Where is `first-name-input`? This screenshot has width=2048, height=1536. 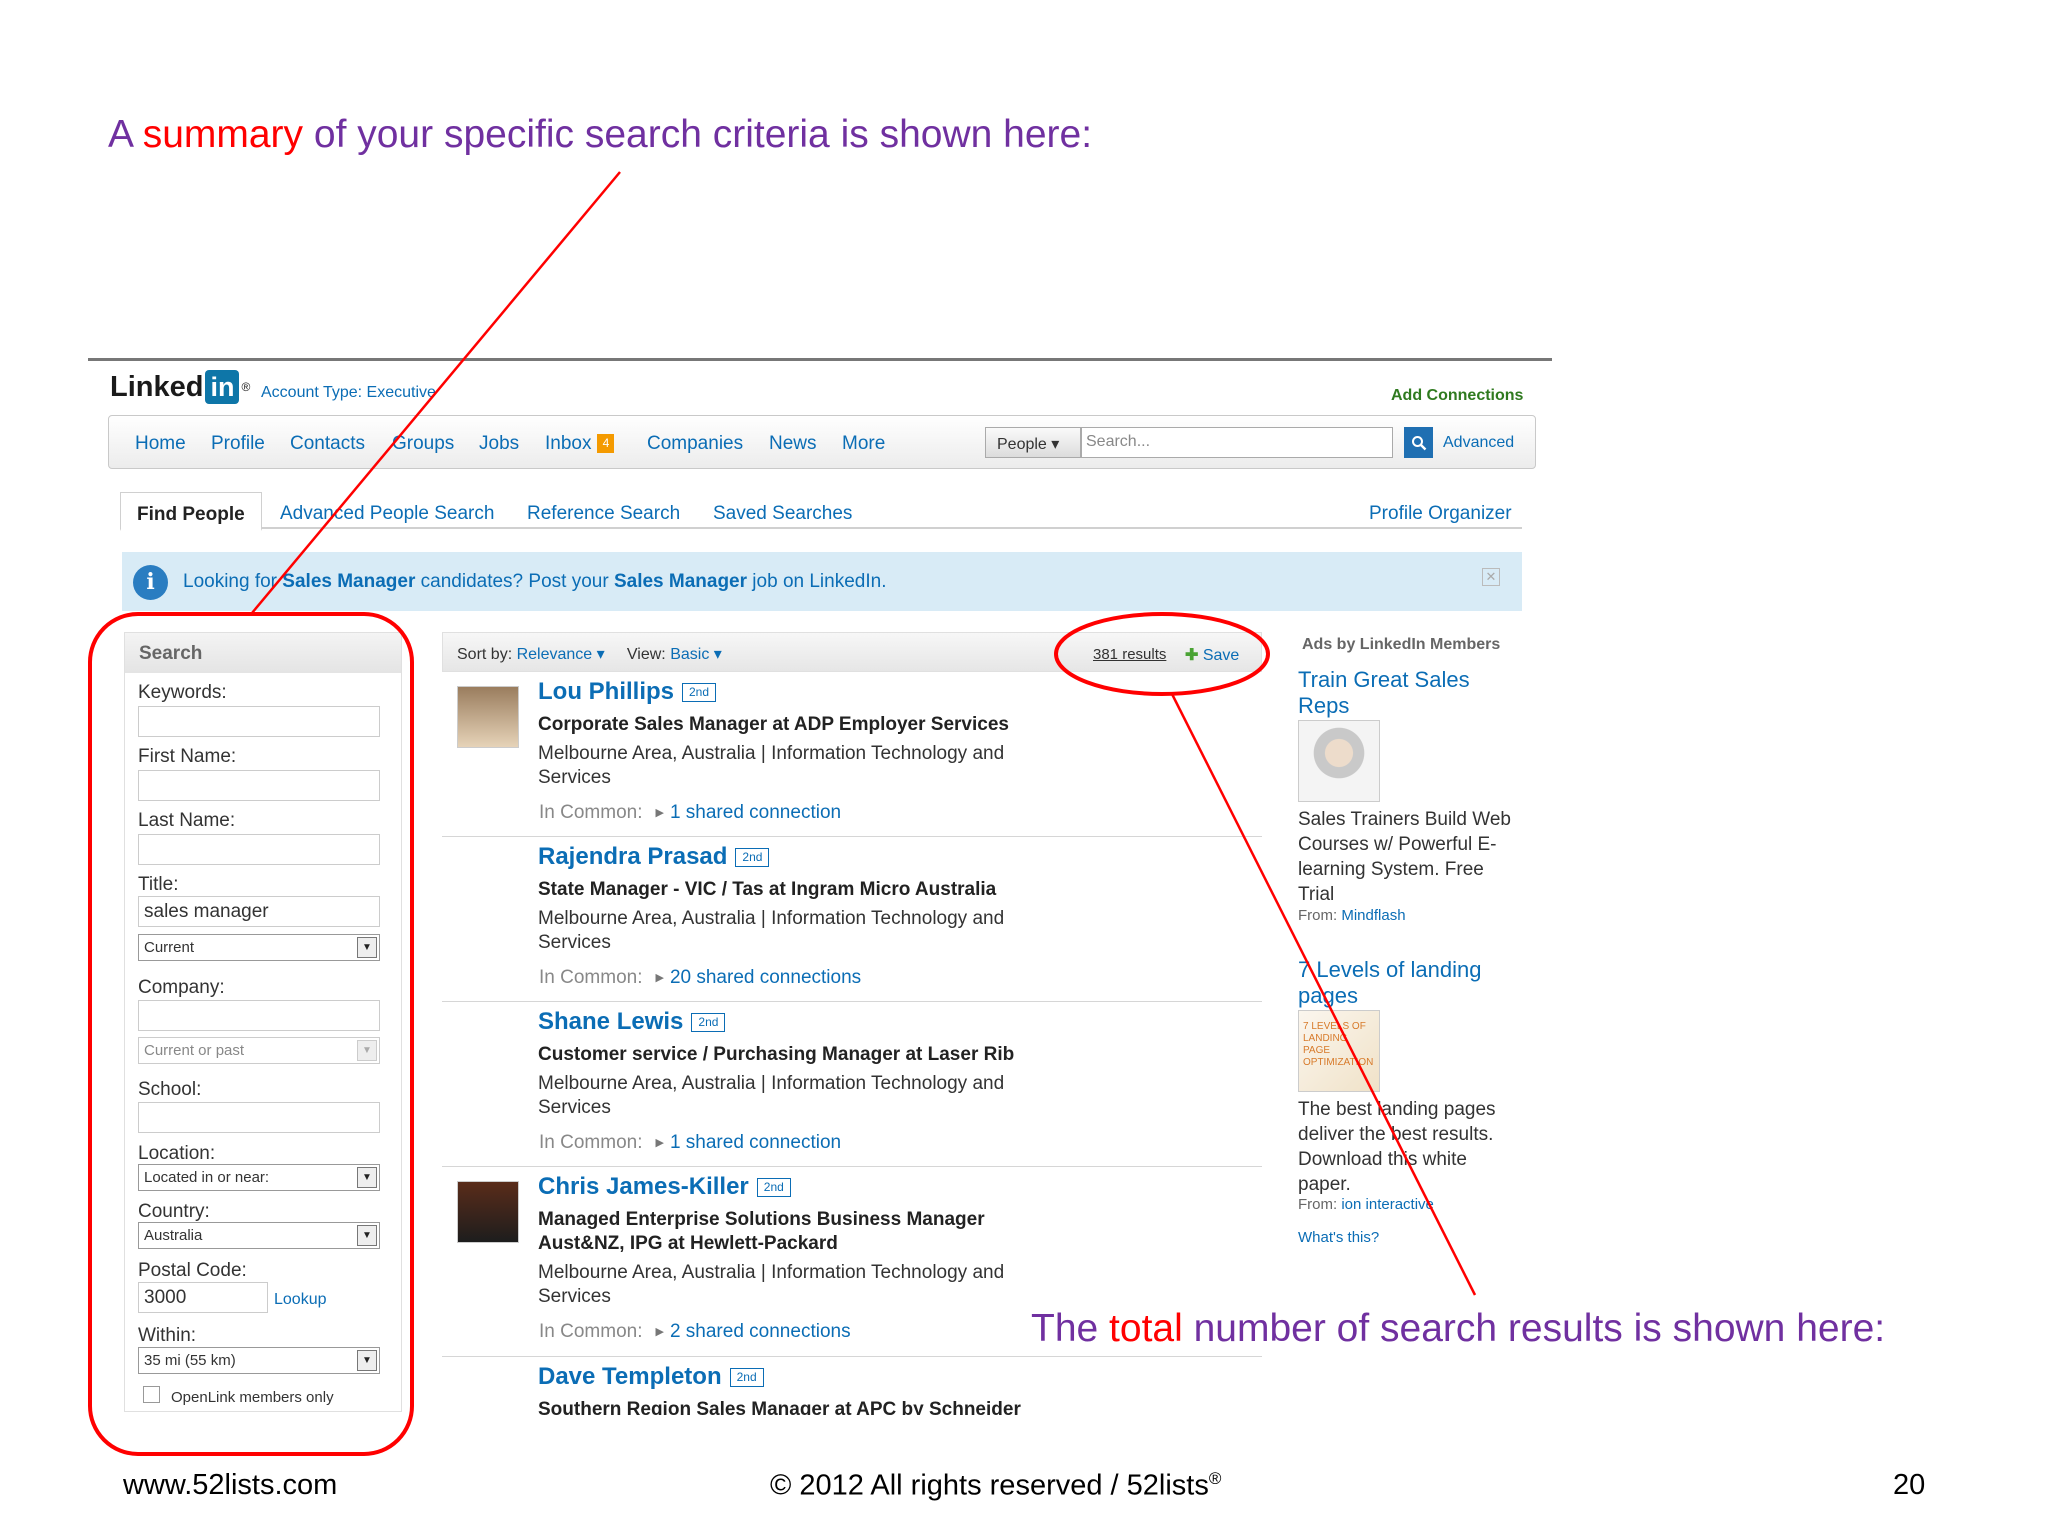
first-name-input is located at coordinates (259, 785).